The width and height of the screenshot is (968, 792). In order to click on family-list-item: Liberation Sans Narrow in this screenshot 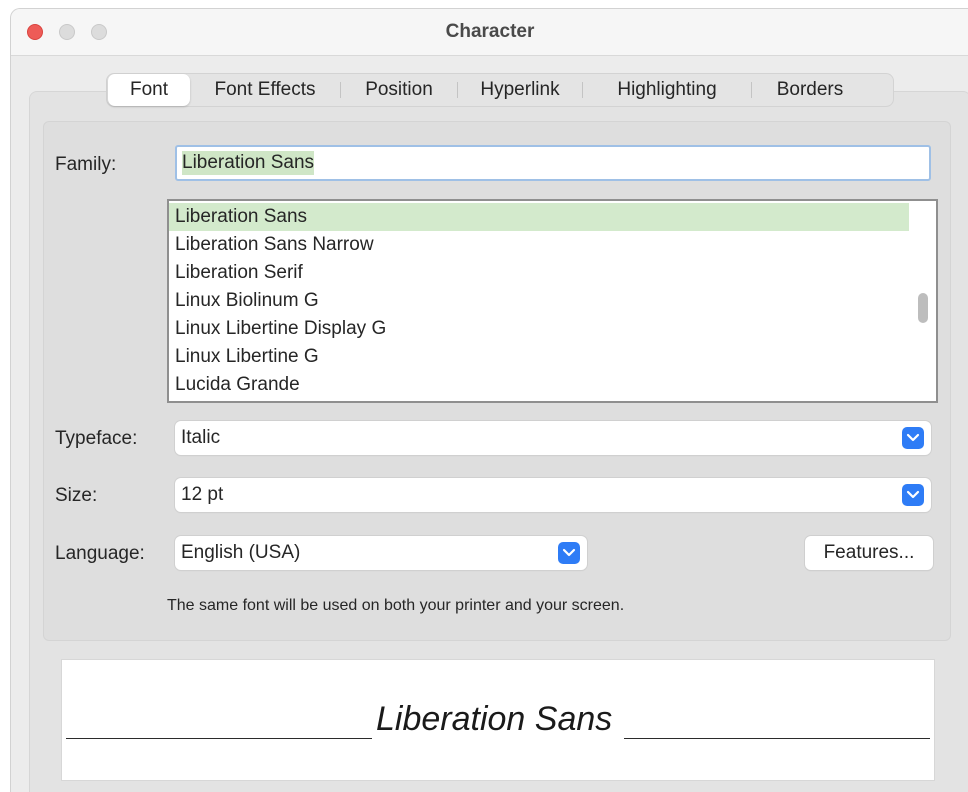, I will do `click(539, 245)`.